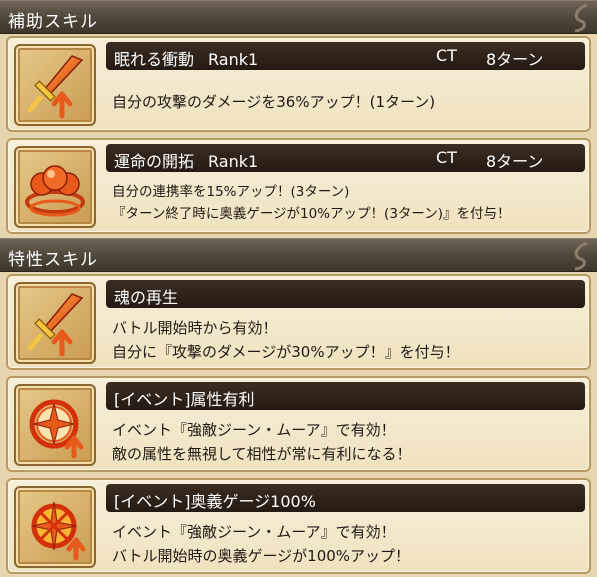 This screenshot has width=597, height=577. Describe the element at coordinates (274, 102) in the screenshot. I see `skill-description: 自分の攻撃のダメージを36%アップ！(1ターン)` at that location.